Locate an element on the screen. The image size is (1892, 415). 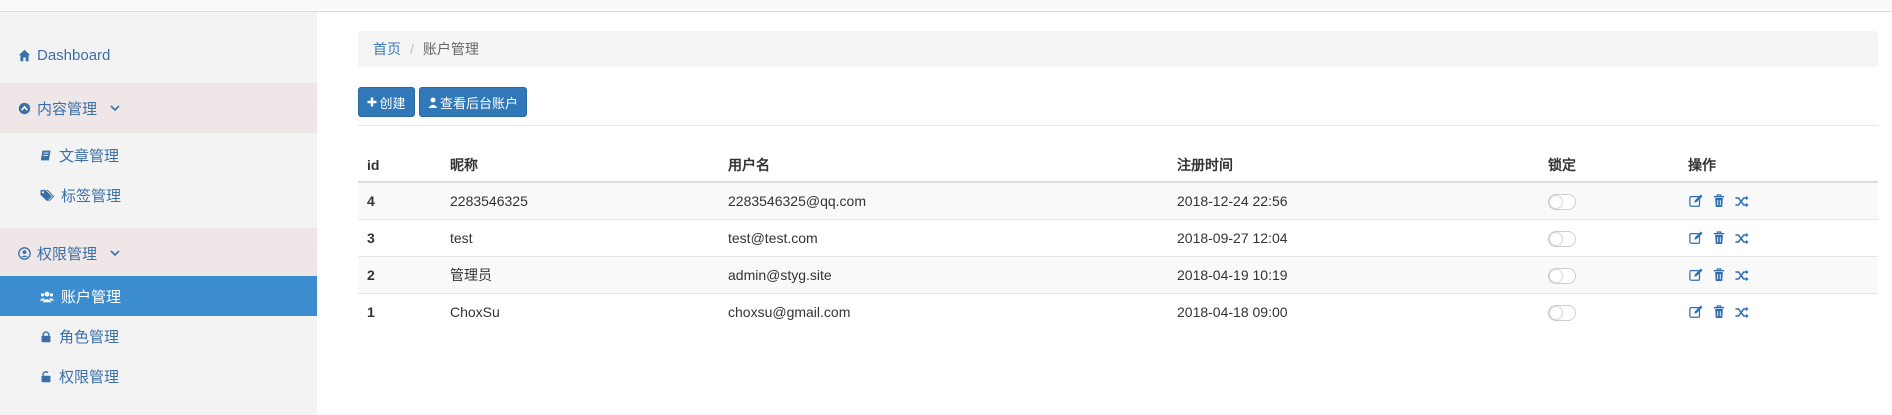
sidebar-item-roles: 角色管理 is located at coordinates (158, 336).